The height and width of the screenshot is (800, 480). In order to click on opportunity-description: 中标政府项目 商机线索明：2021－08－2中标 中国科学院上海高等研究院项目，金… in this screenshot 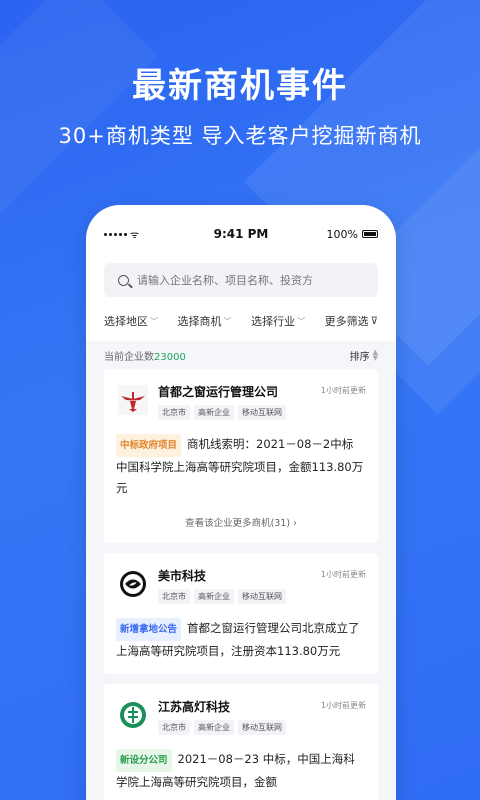, I will do `click(241, 466)`.